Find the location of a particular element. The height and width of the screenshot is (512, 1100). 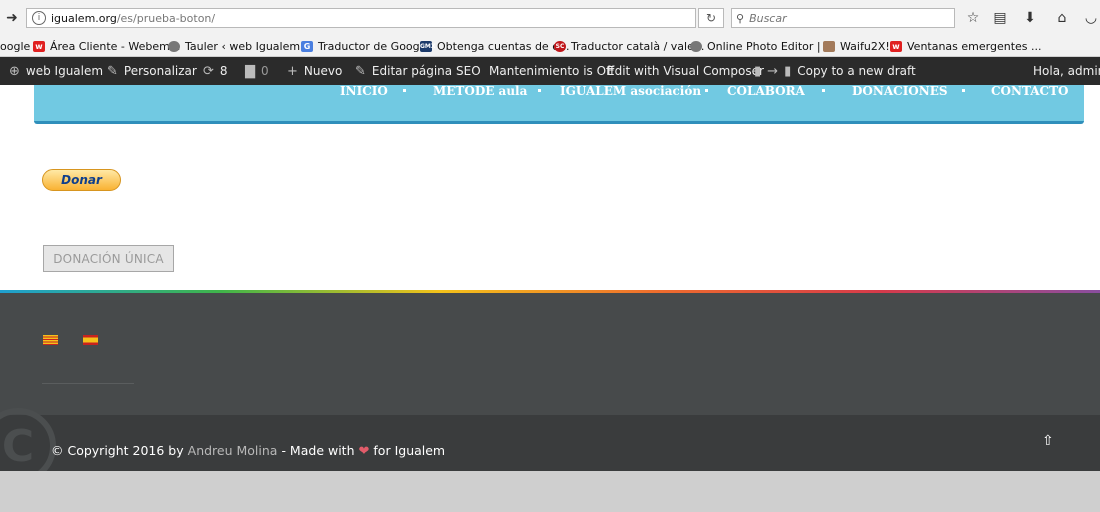

paypal-donate-button: Donar is located at coordinates (81, 180).